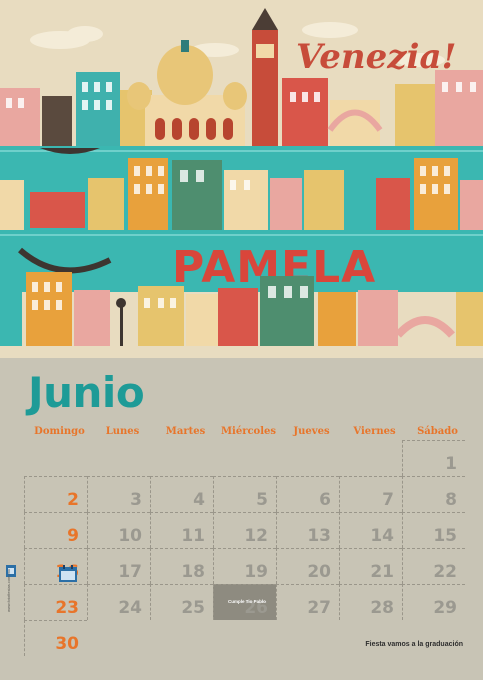 This screenshot has width=483, height=680. What do you see at coordinates (73, 536) in the screenshot?
I see `day-number: 9` at bounding box center [73, 536].